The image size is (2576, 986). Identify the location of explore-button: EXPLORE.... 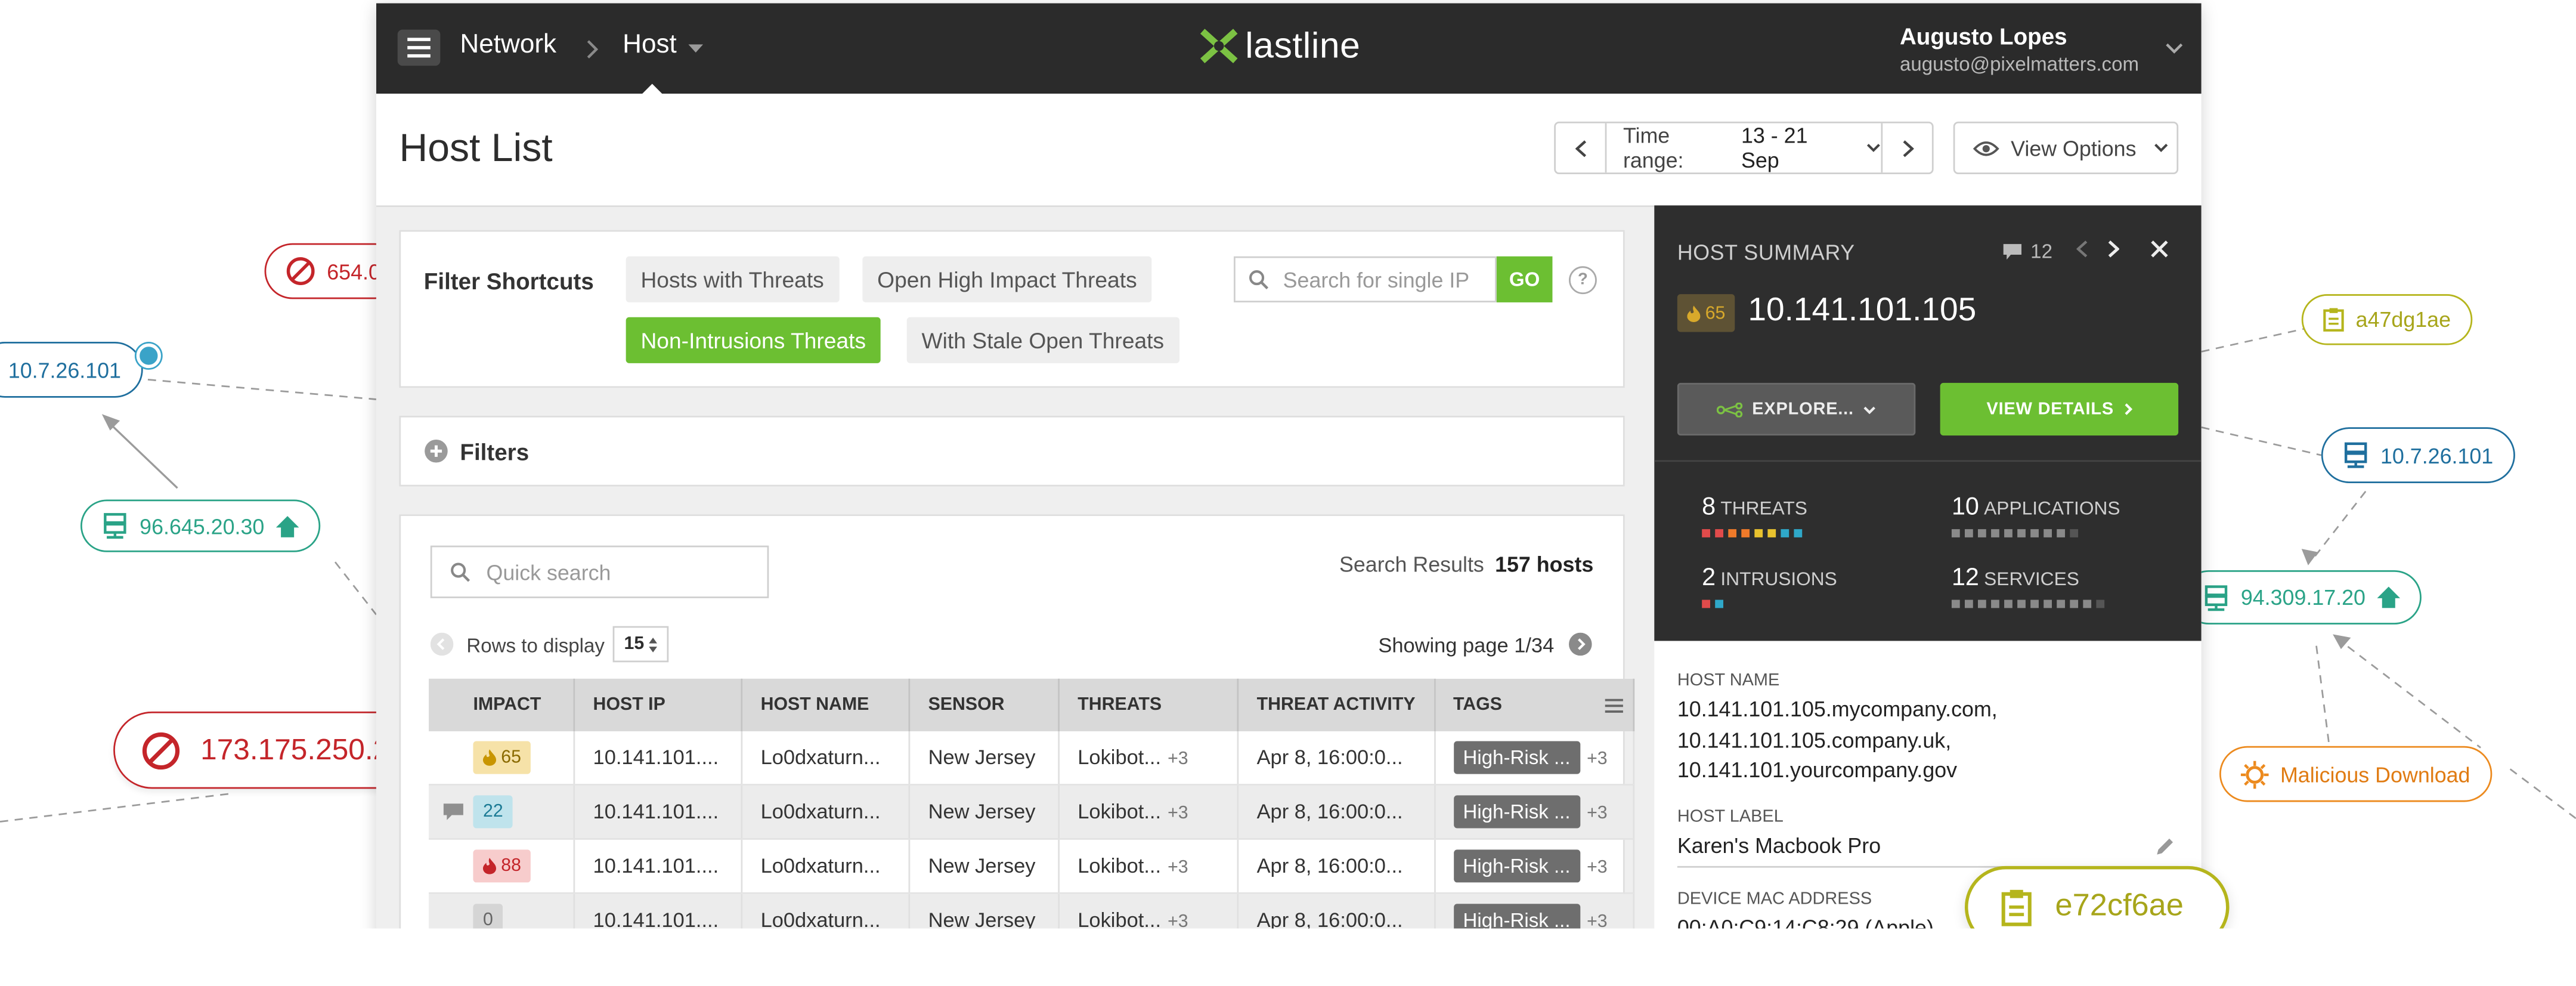
(1797, 409).